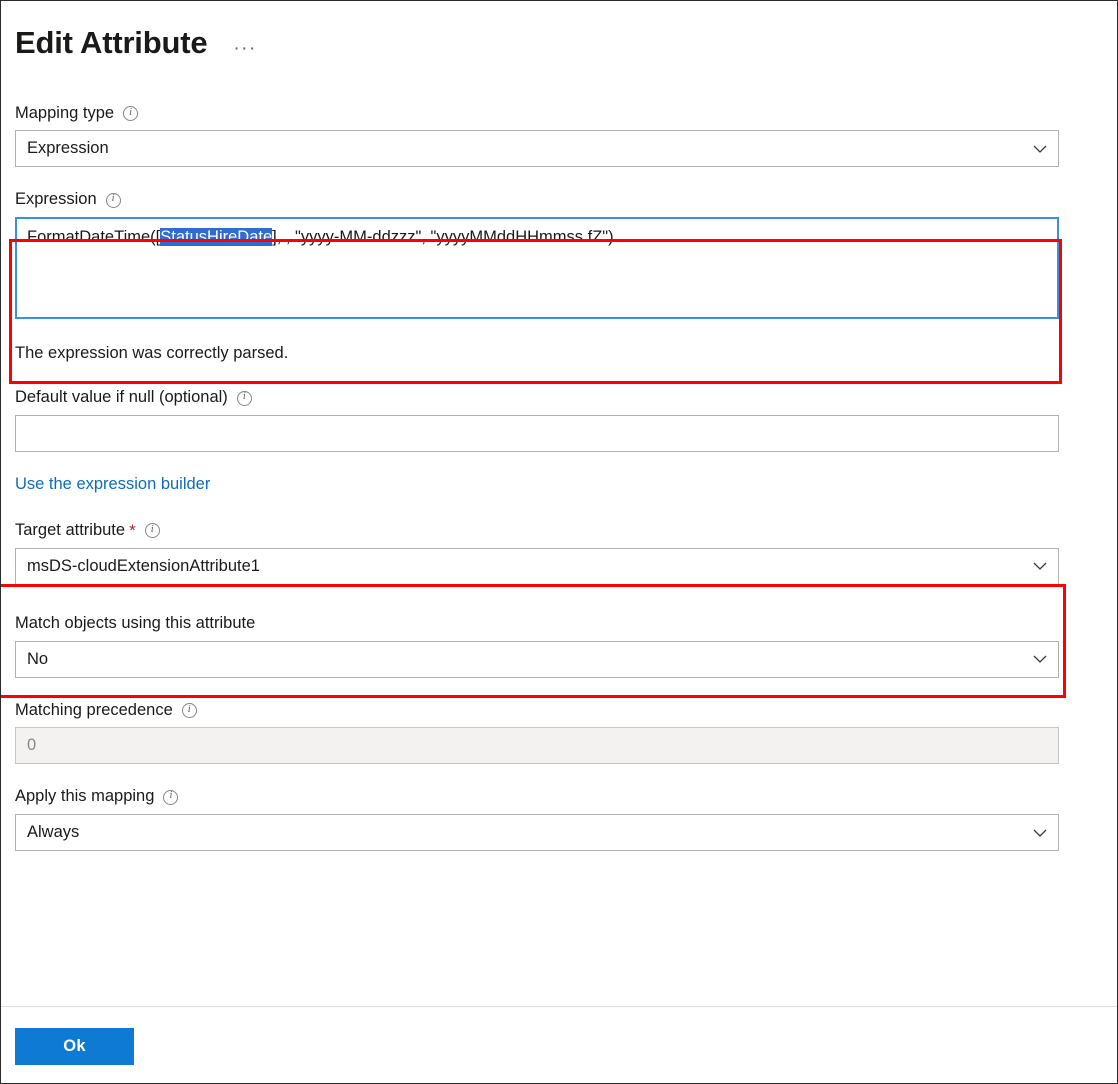 This screenshot has height=1084, width=1118. Describe the element at coordinates (537, 659) in the screenshot. I see `match-objects-select: No` at that location.